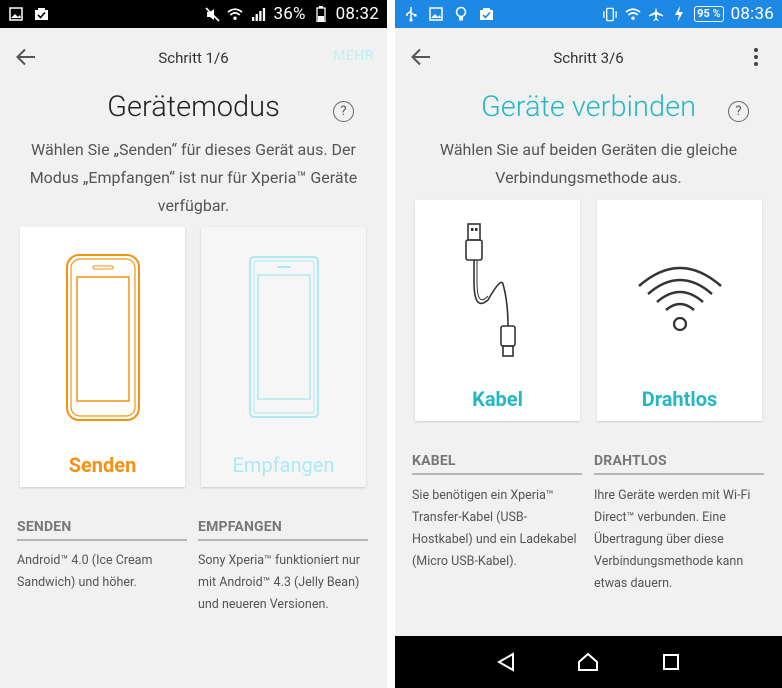 This screenshot has height=688, width=782. Describe the element at coordinates (610, 14) in the screenshot. I see `vibrate-icon` at that location.